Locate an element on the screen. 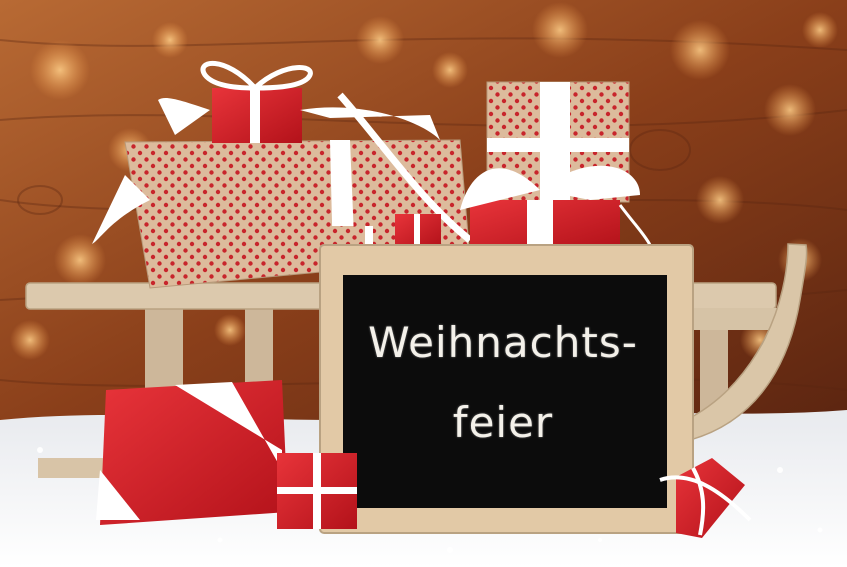  chalkboard-text-line-1: Weihnachts- is located at coordinates (503, 342).